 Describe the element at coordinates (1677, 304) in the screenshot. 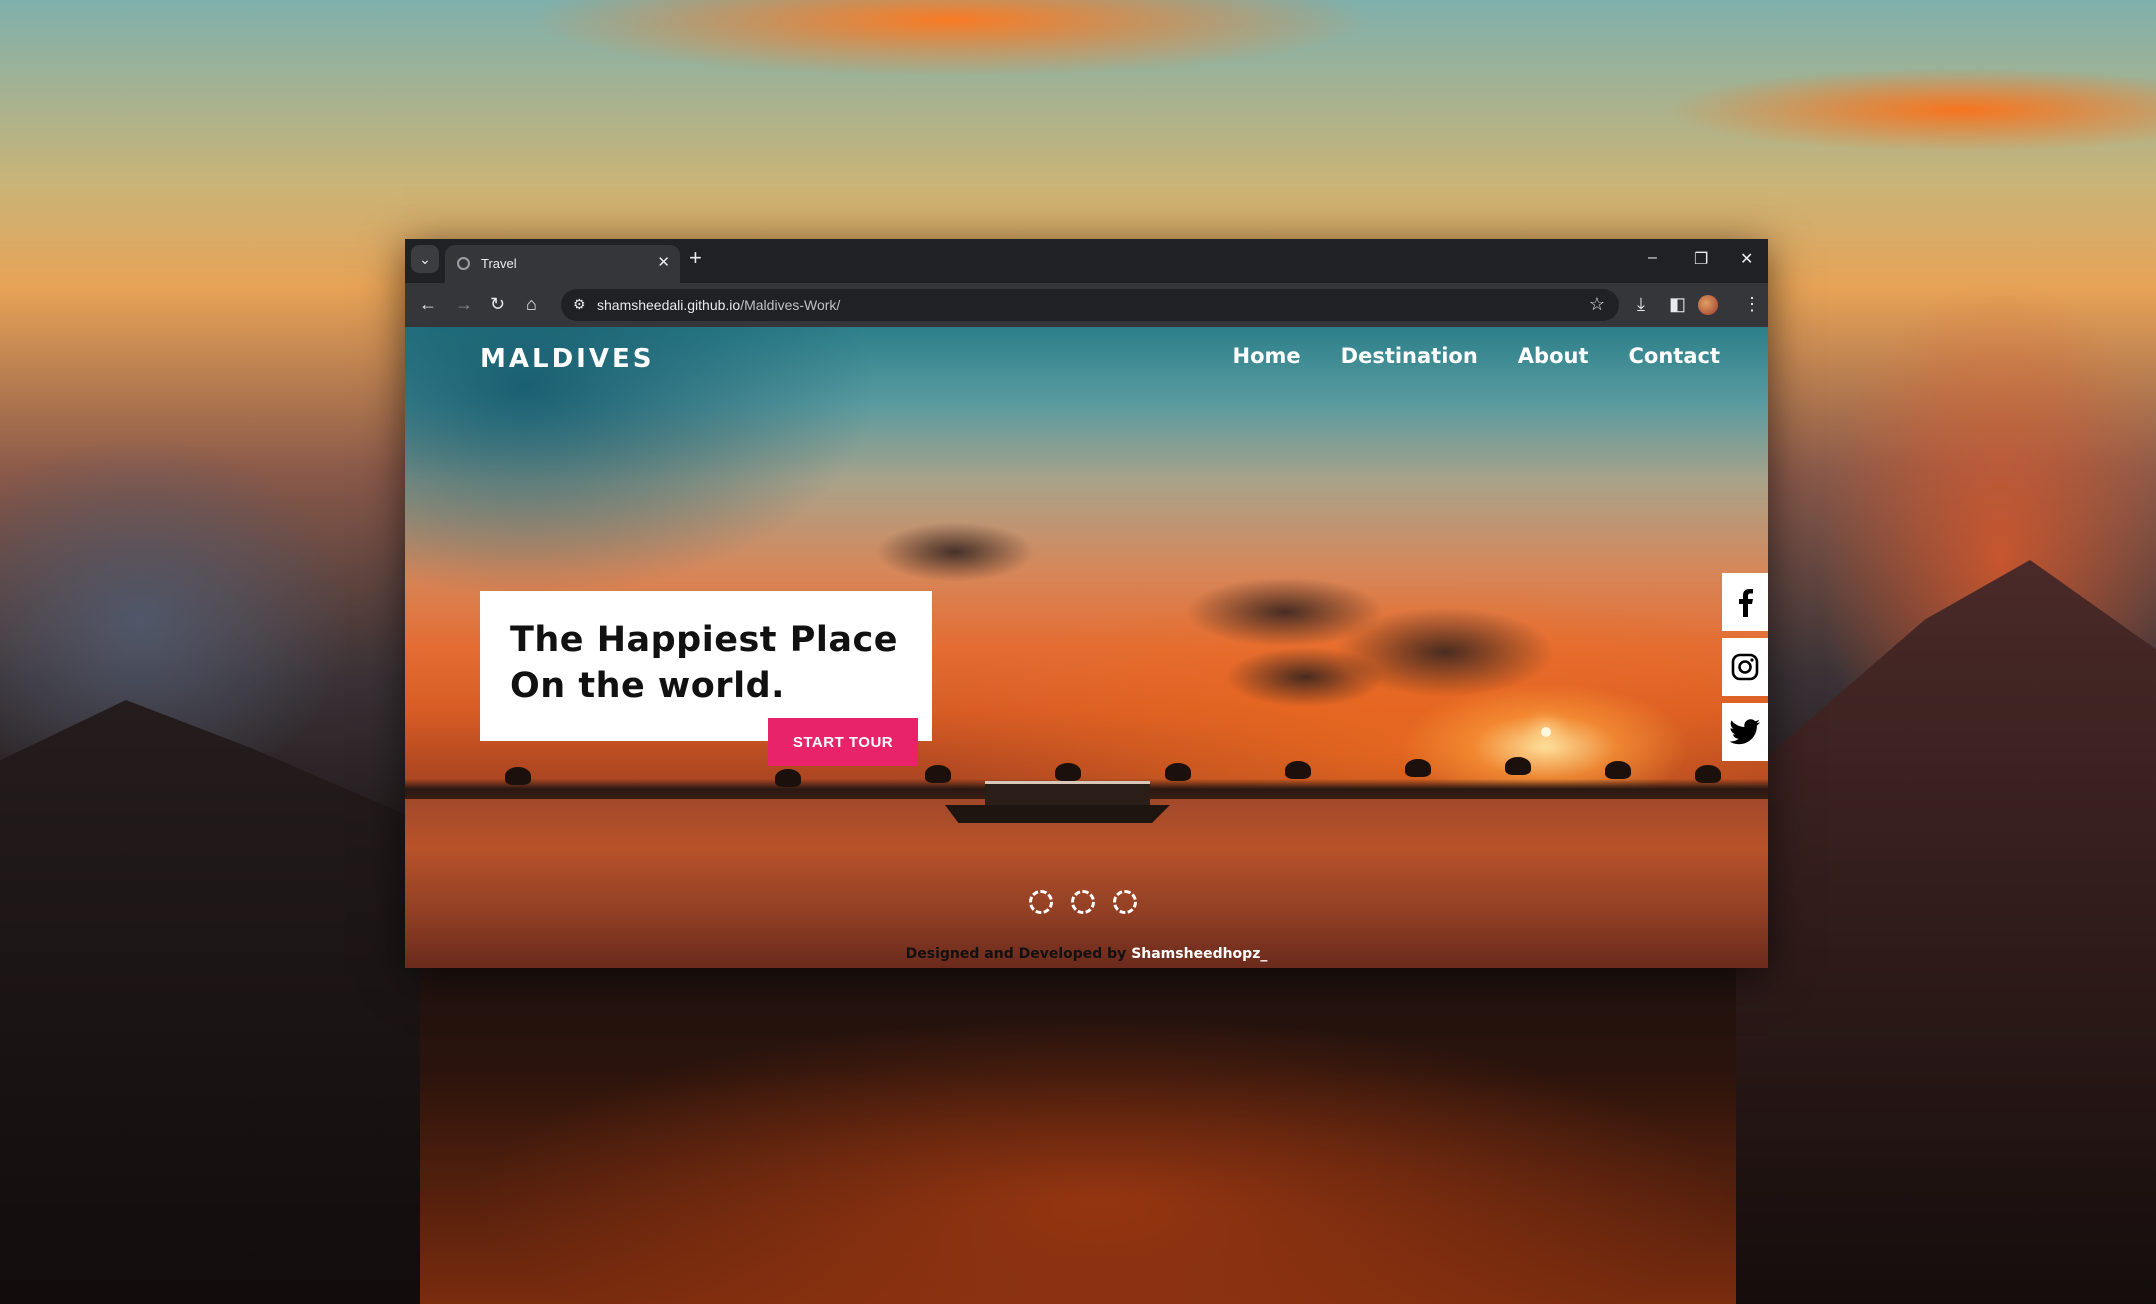

I see `side-panel-icon: ◧` at that location.